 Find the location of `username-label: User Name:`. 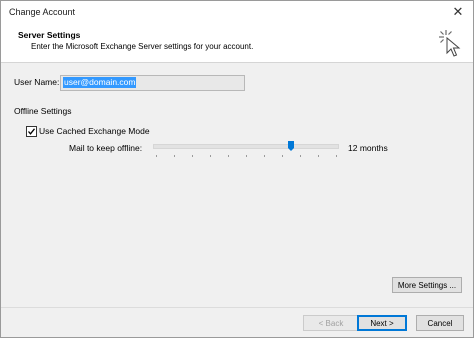

username-label: User Name: is located at coordinates (37, 82).